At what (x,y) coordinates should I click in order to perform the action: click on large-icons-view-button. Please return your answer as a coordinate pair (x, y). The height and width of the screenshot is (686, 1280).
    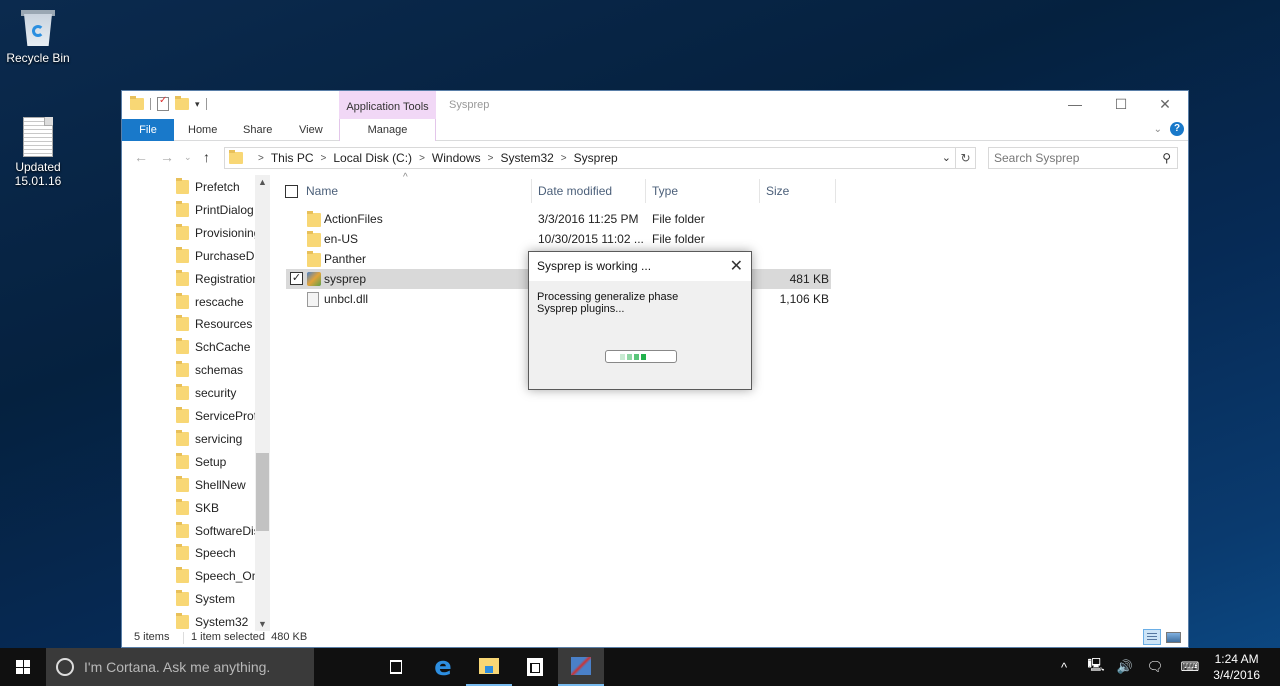
    Looking at the image, I should click on (1173, 637).